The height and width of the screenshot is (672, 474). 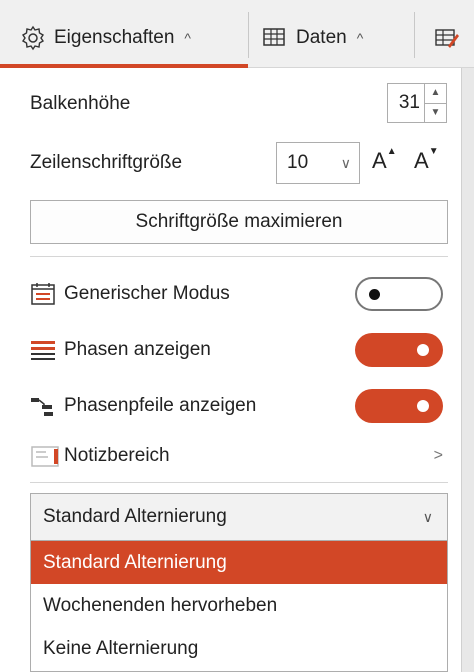 I want to click on bar-height-spinner: 31 ▲ ▼, so click(x=417, y=103).